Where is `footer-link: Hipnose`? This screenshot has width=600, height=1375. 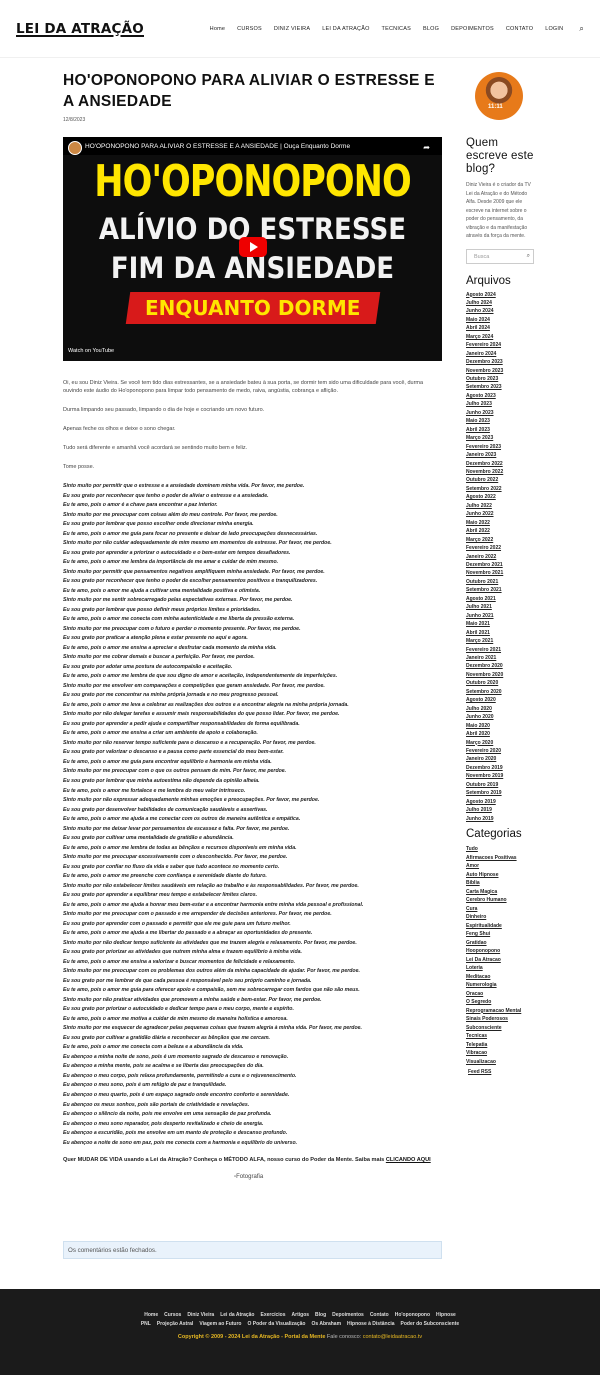 footer-link: Hipnose is located at coordinates (446, 1315).